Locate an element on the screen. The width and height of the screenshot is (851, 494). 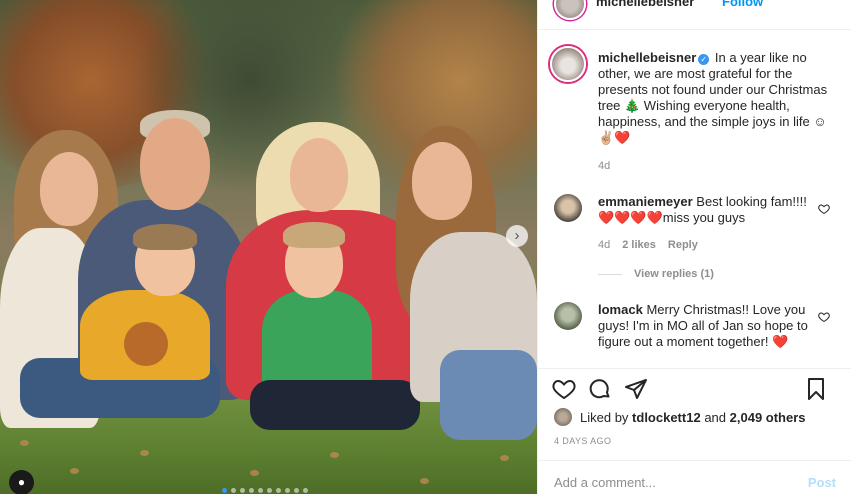
user-icon: ● is located at coordinates (21, 482).